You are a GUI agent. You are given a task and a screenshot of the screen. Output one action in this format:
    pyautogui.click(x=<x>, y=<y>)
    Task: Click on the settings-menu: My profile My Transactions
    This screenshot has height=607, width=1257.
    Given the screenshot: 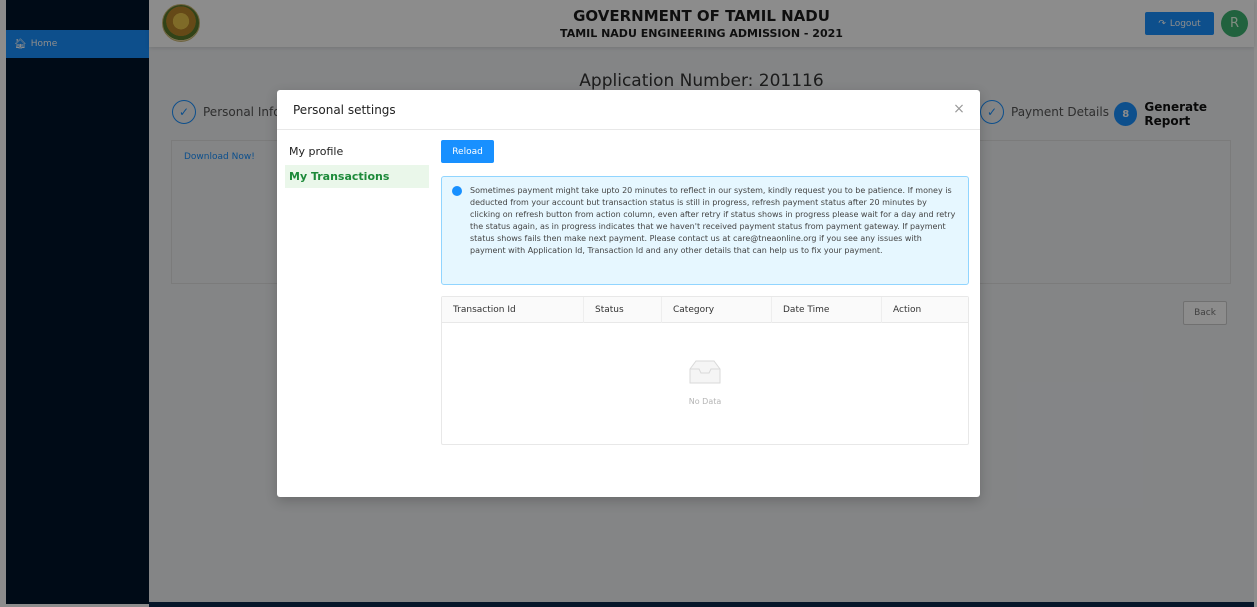 What is the action you would take?
    pyautogui.click(x=357, y=165)
    